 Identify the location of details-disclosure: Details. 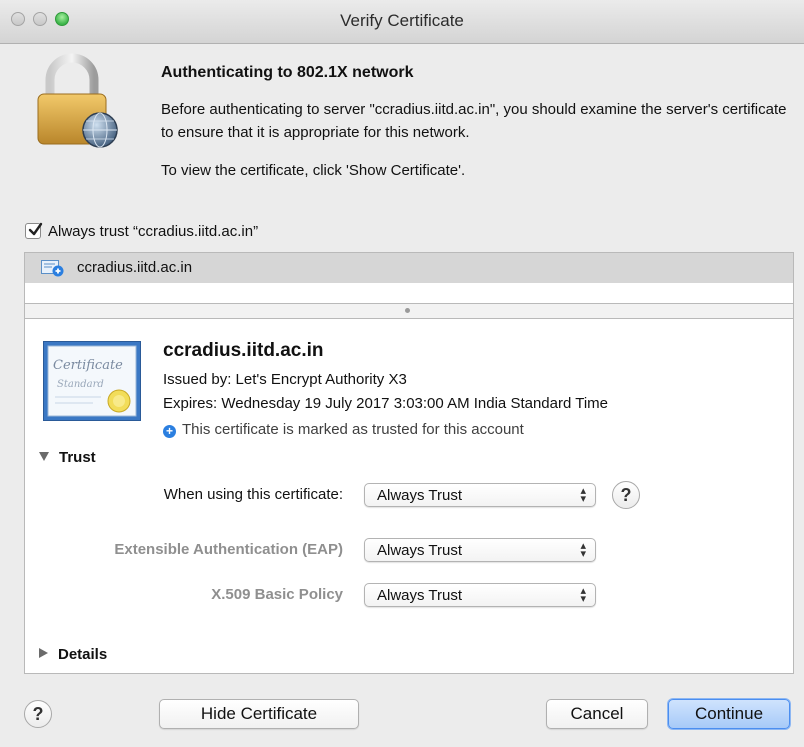
(73, 654).